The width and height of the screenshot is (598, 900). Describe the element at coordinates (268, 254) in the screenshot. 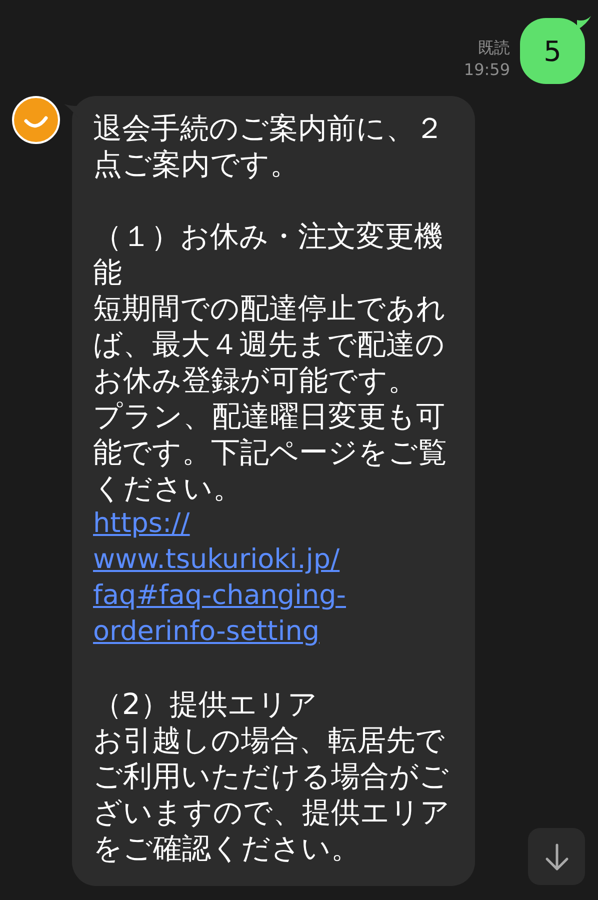

I see `message-text: （１）お休み・注文変更機能` at that location.